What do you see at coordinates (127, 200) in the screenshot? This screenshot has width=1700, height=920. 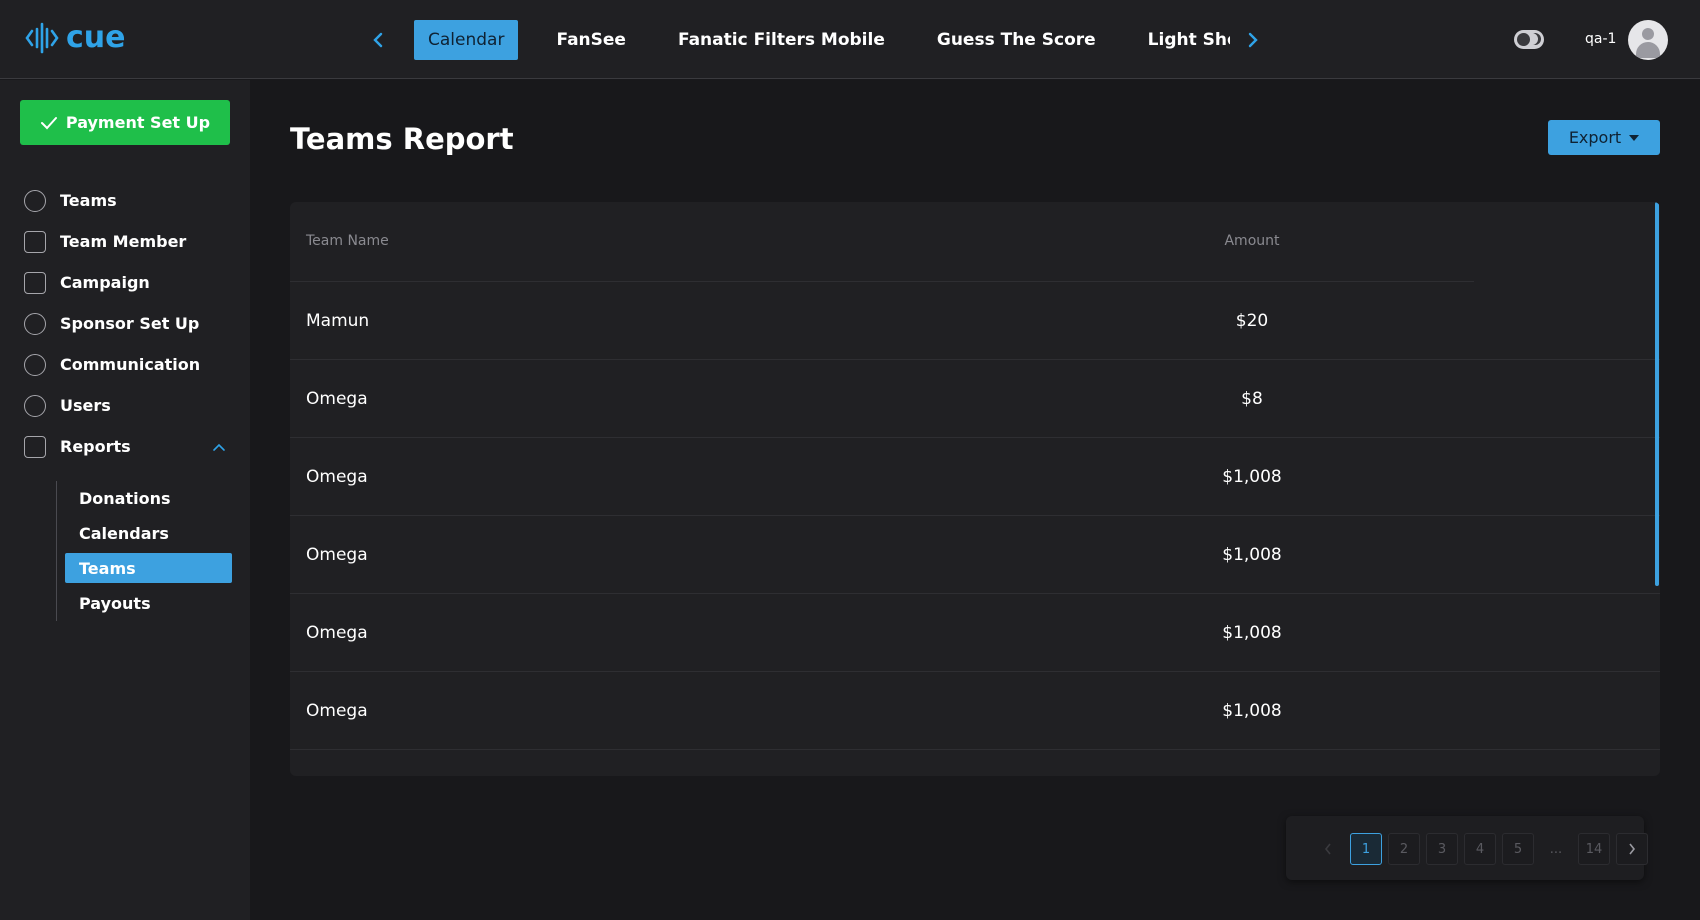 I see `sidebar-item-teams: Teams` at bounding box center [127, 200].